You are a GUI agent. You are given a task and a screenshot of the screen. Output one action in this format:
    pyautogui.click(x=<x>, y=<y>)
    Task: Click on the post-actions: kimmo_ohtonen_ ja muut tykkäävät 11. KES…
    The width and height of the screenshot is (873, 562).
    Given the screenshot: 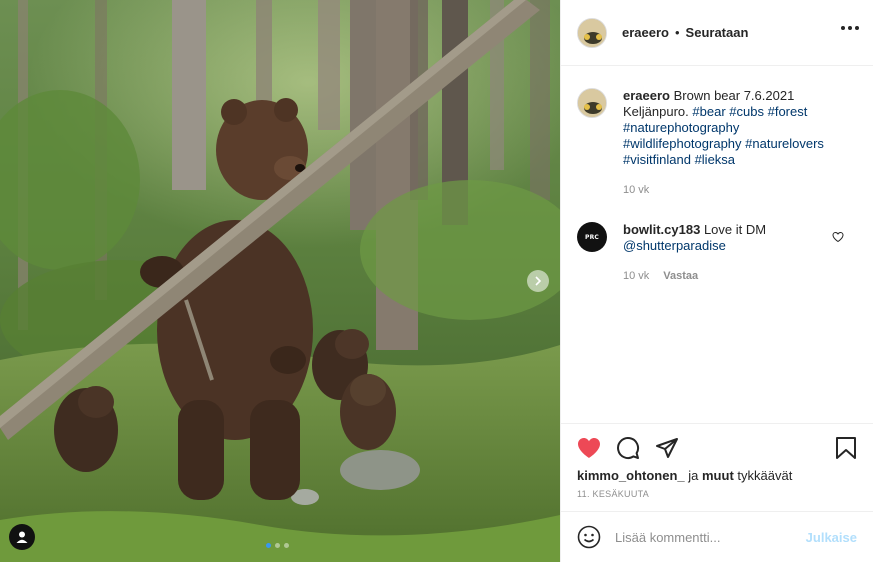 What is the action you would take?
    pyautogui.click(x=717, y=467)
    